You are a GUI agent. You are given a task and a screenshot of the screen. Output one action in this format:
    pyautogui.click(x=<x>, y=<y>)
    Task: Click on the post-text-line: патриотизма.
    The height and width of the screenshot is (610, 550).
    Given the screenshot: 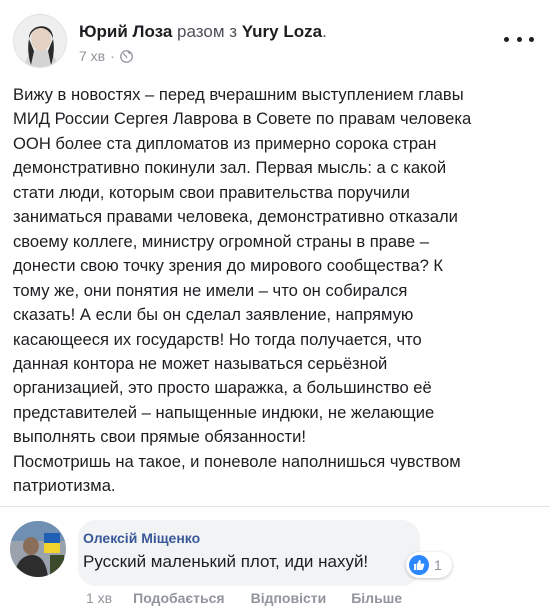 What is the action you would take?
    pyautogui.click(x=64, y=486)
    